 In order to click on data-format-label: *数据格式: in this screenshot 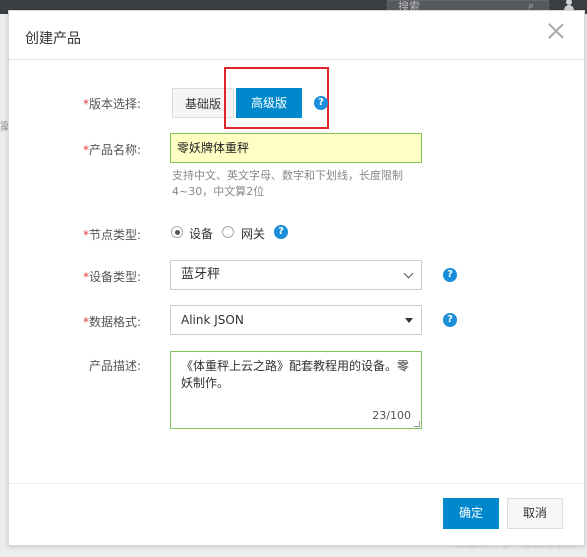, I will do `click(111, 322)`.